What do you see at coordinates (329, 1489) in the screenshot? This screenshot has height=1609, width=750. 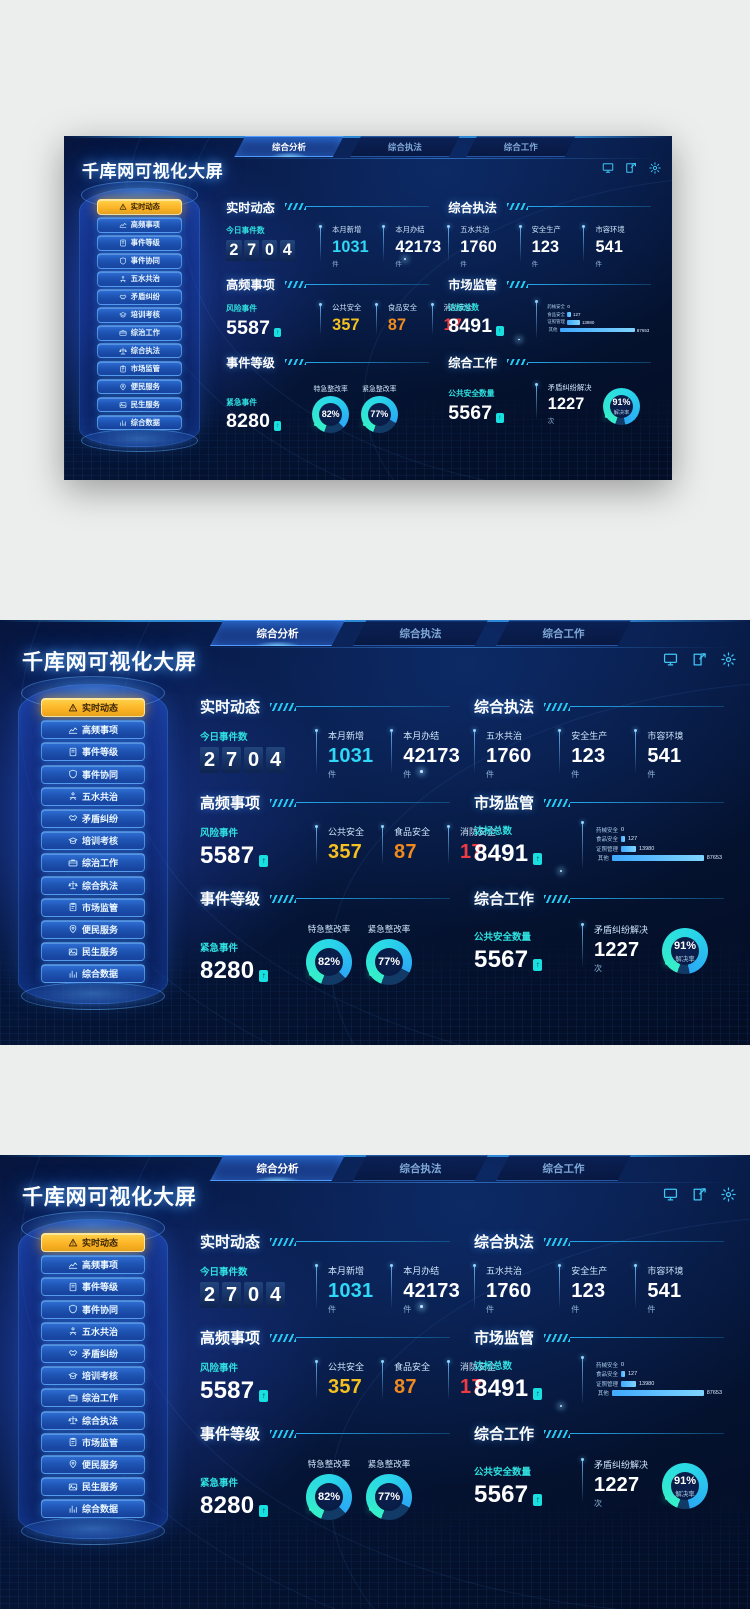 I see `donut-gauge: 特急整改率 82%` at bounding box center [329, 1489].